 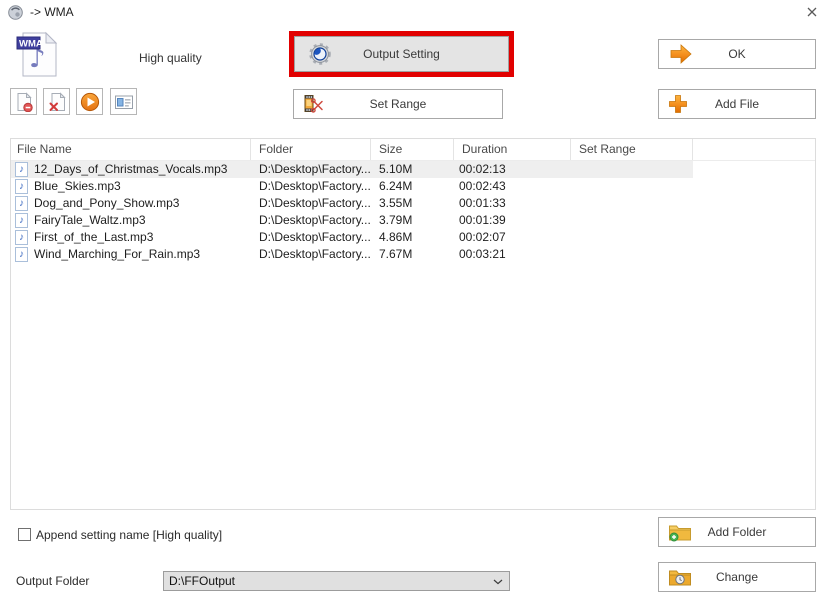 What do you see at coordinates (170, 58) in the screenshot?
I see `preset-quality-label: High quality` at bounding box center [170, 58].